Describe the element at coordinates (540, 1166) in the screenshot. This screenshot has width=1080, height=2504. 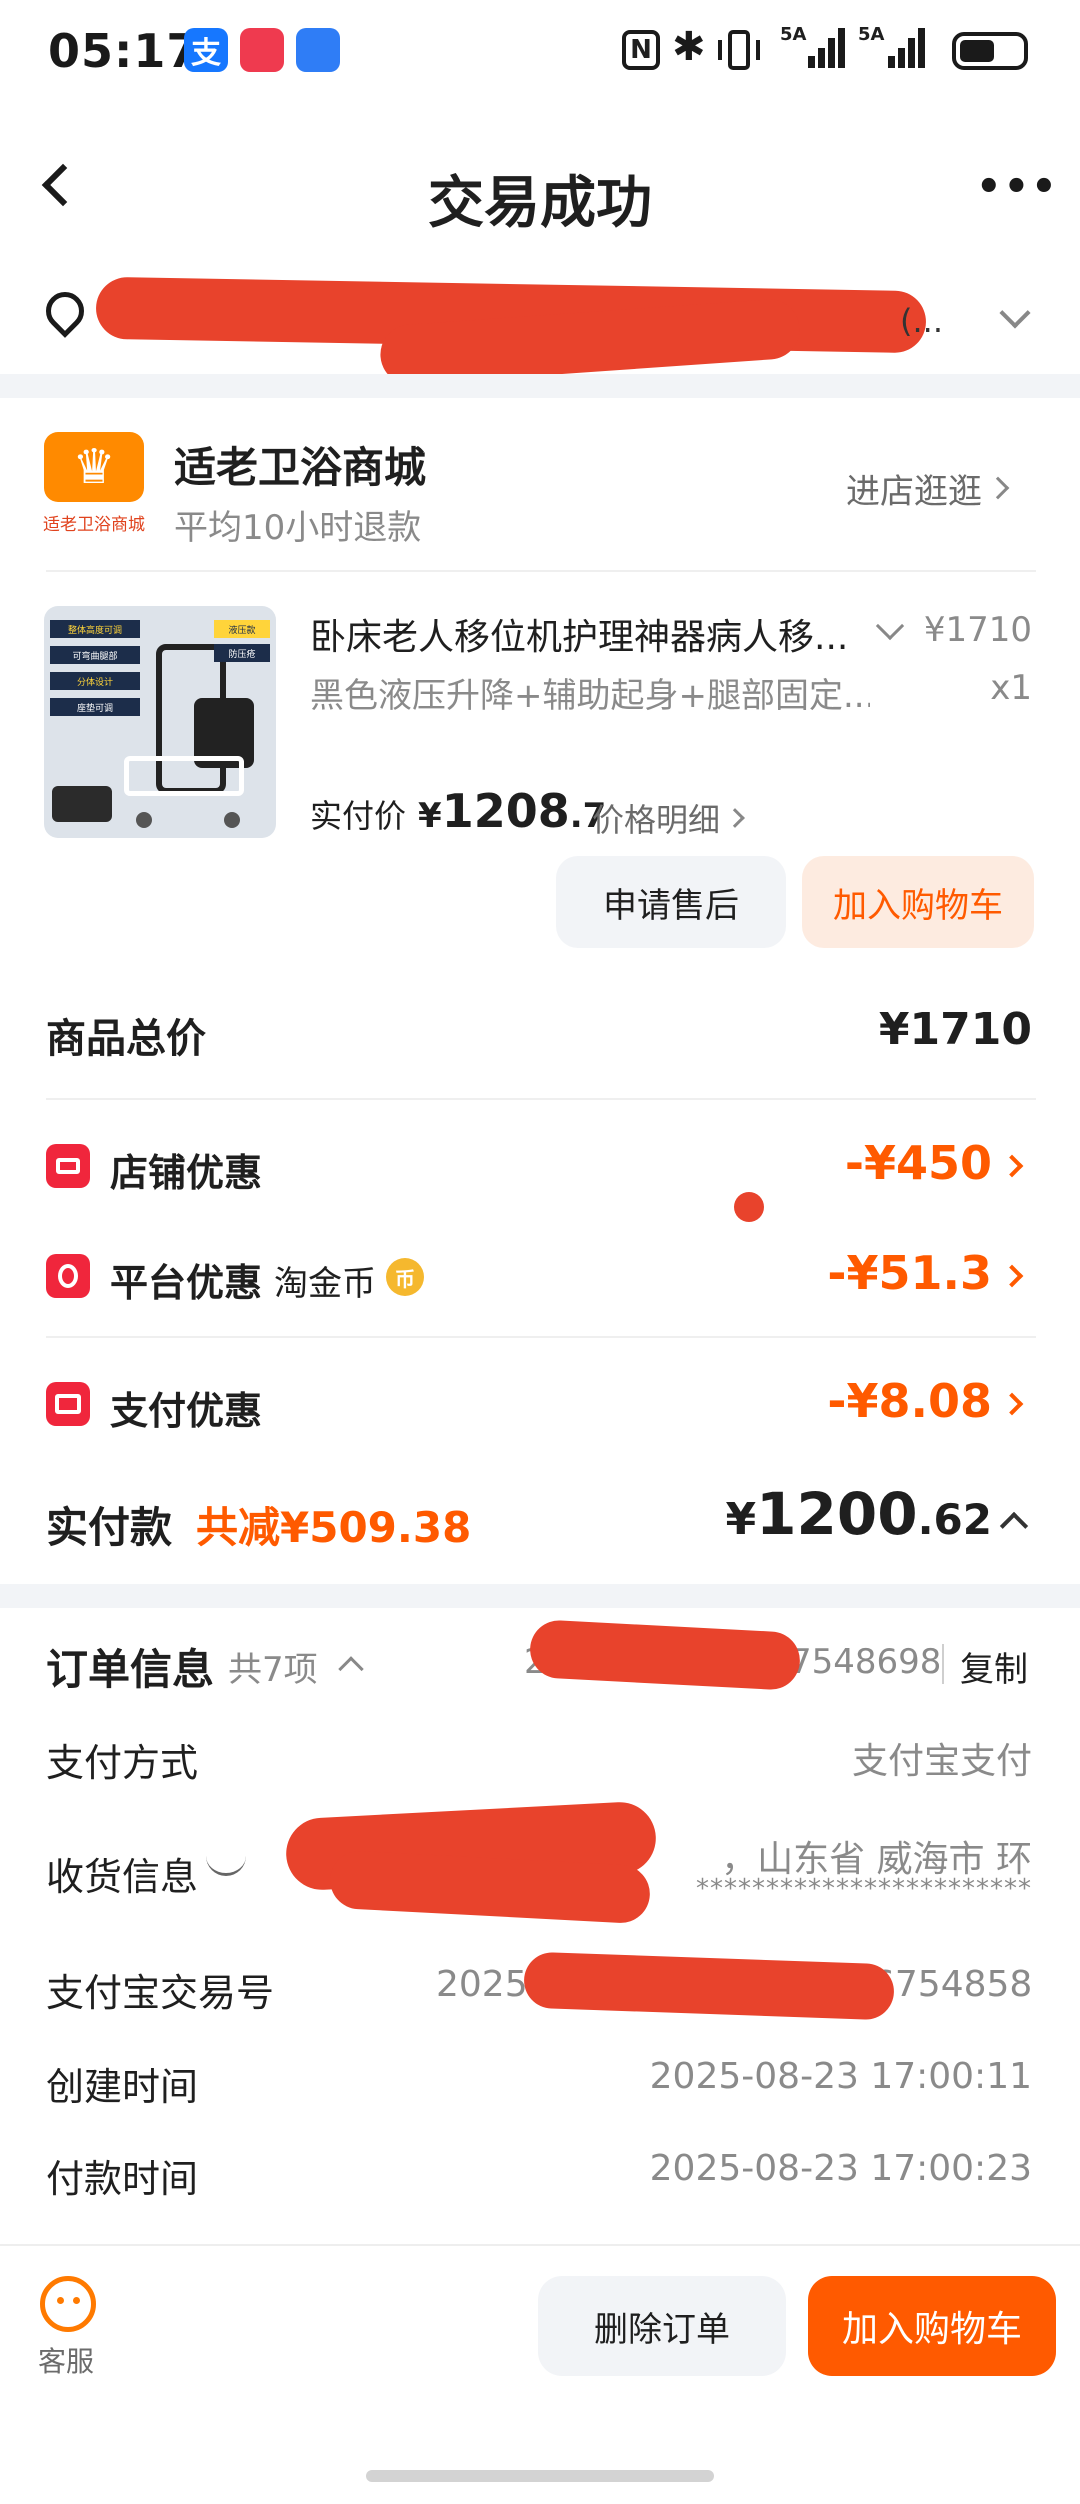
I see `shop-discount-row: 店铺优惠 -¥450` at that location.